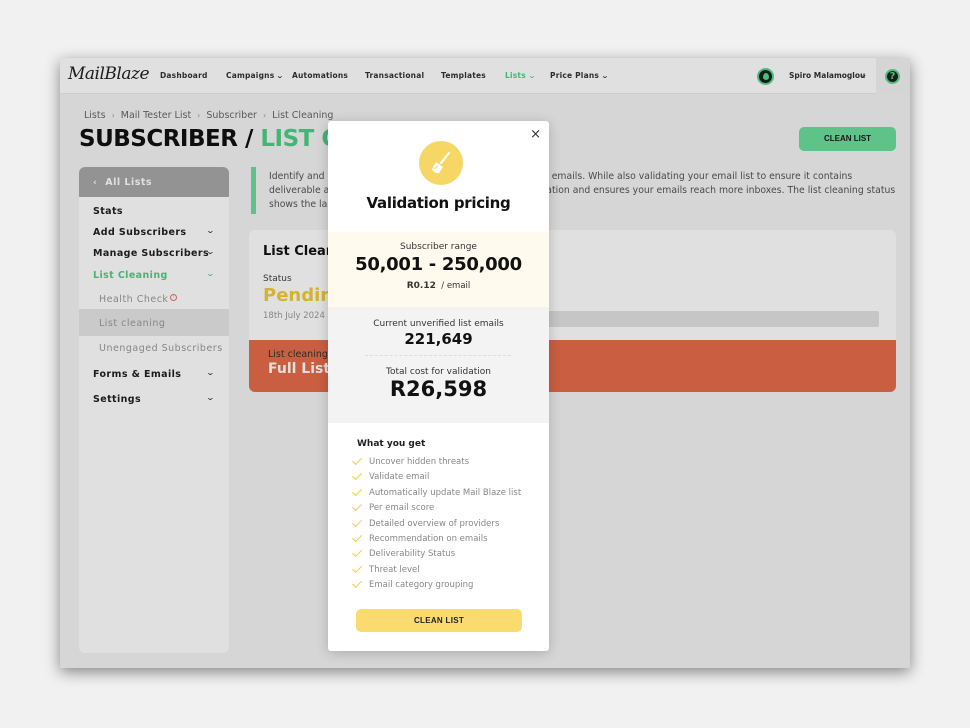 The height and width of the screenshot is (728, 970). Describe the element at coordinates (436, 555) in the screenshot. I see `feature-item: Deliverability Status` at that location.